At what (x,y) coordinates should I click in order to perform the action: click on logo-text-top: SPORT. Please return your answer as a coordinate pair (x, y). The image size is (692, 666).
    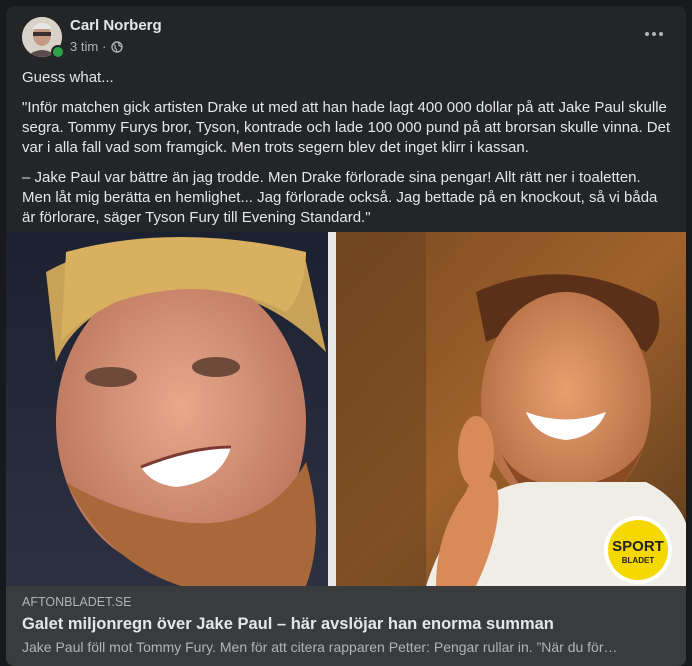
    Looking at the image, I should click on (638, 546).